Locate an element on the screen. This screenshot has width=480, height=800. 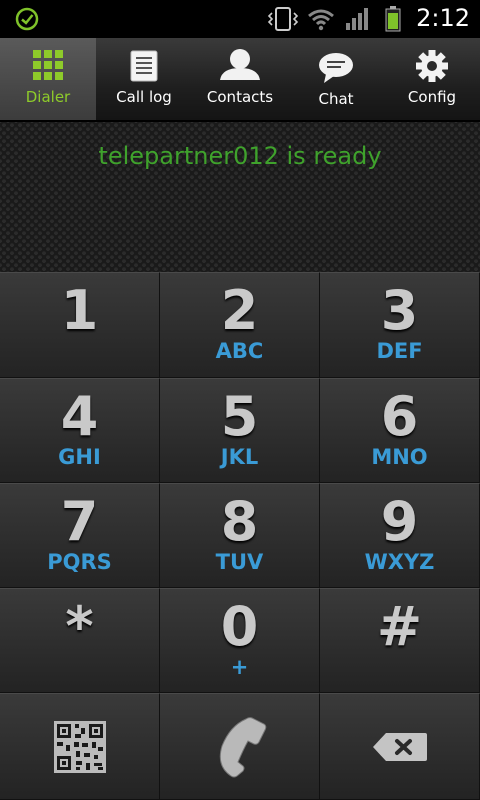
gear-icon is located at coordinates (432, 66).